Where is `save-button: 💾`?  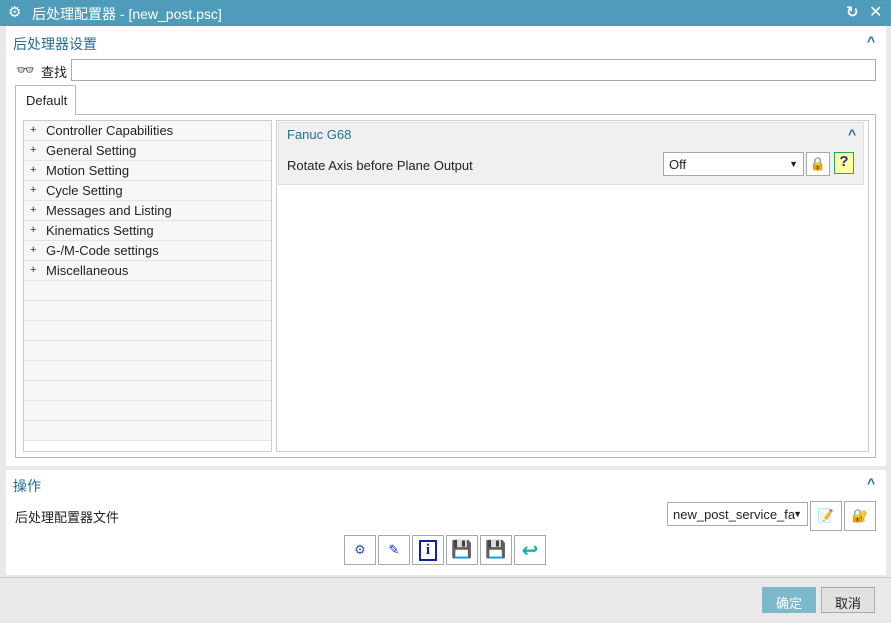
save-button: 💾 is located at coordinates (462, 550).